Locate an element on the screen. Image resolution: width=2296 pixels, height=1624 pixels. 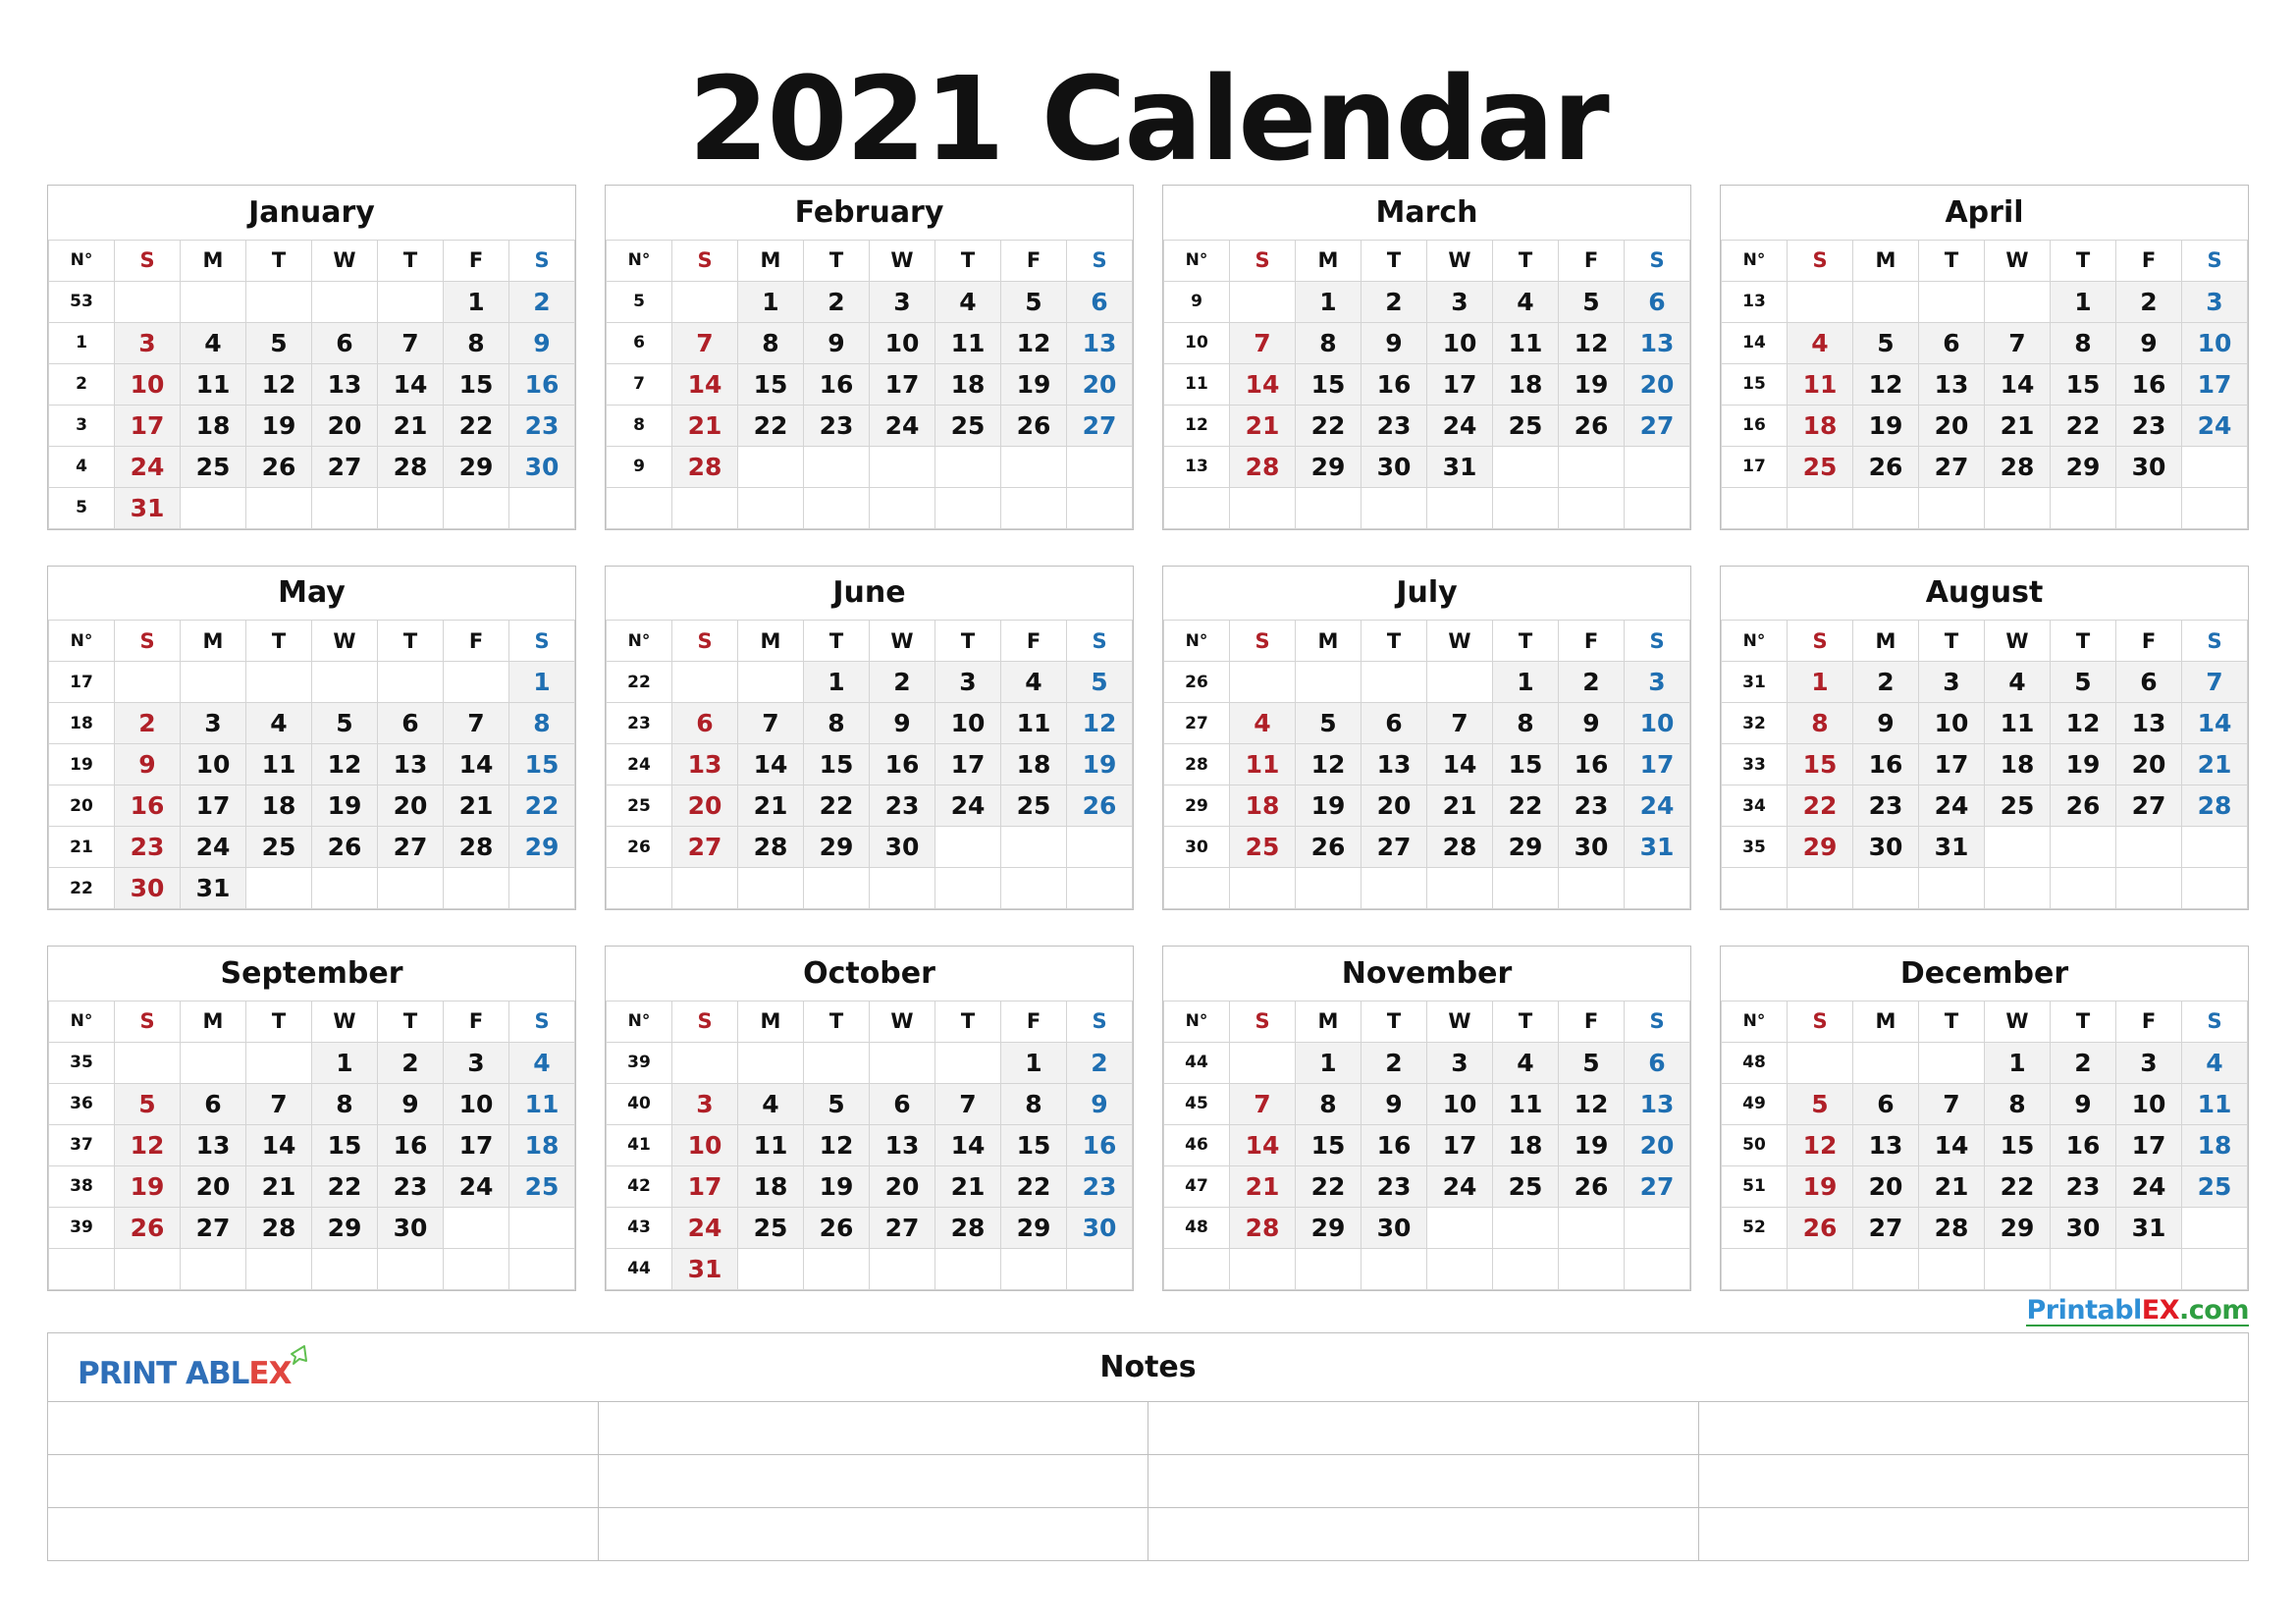
day-cell: 31 is located at coordinates (1459, 466).